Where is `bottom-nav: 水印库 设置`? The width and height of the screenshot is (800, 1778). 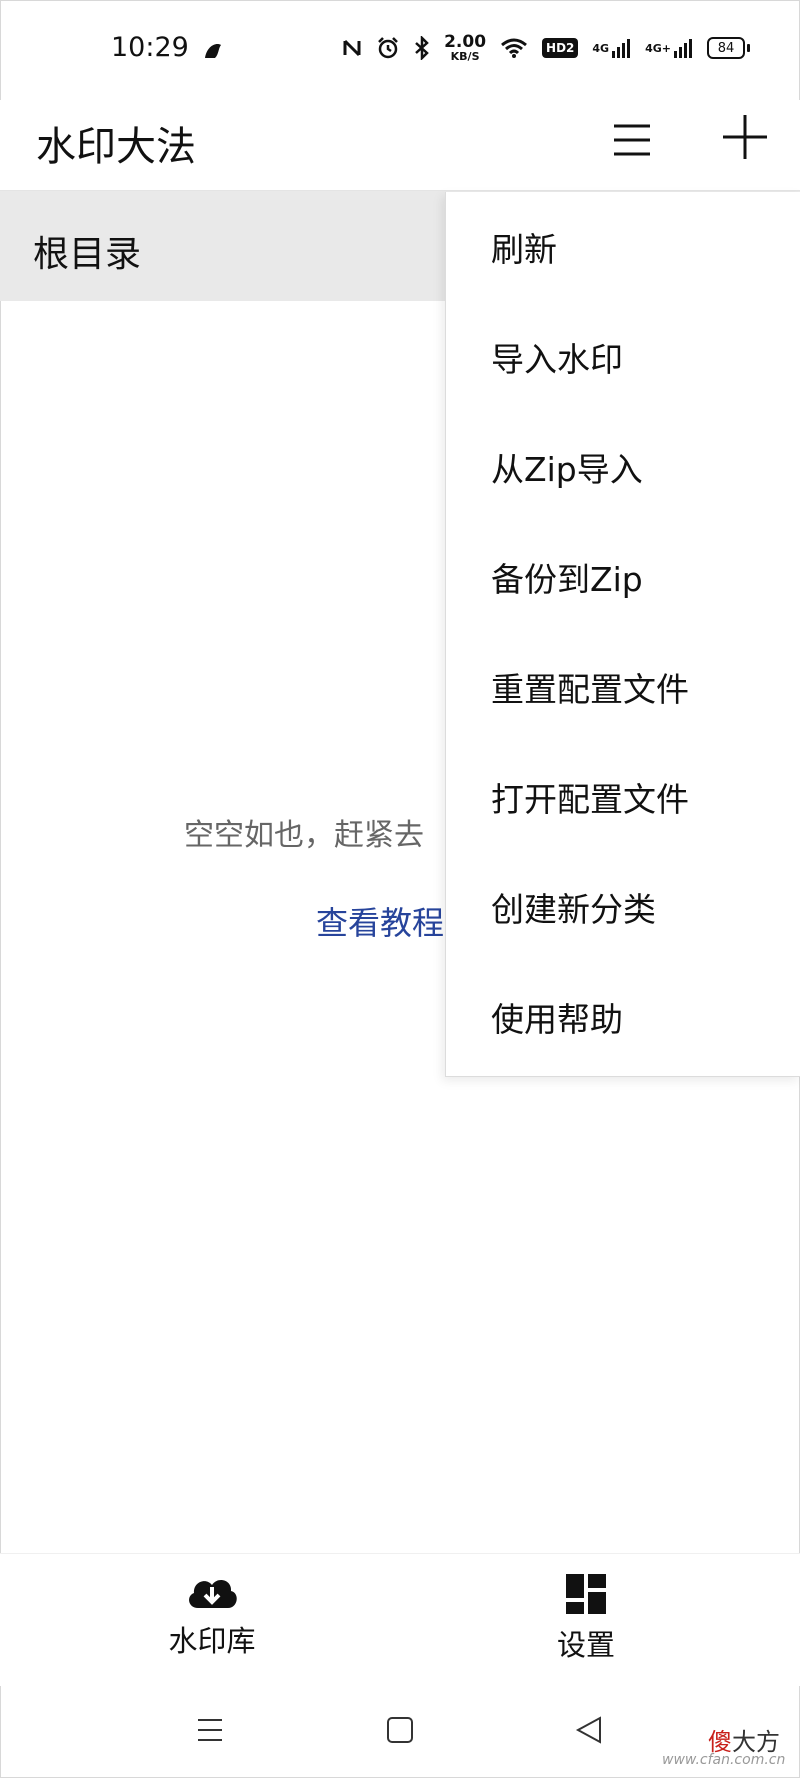
bottom-nav: 水印库 设置 is located at coordinates (400, 1619).